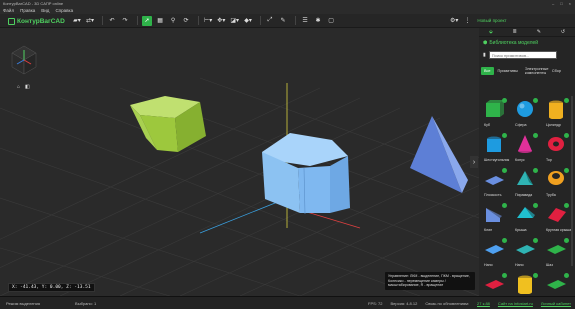 Image resolution: width=575 pixels, height=309 pixels. What do you see at coordinates (495, 182) in the screenshot?
I see `library-item: Плоскость` at bounding box center [495, 182].